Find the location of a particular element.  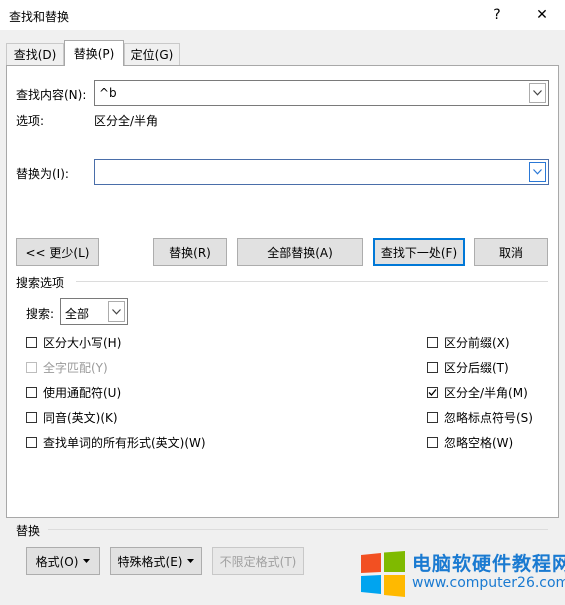

tab-find-label: 查找(D) is located at coordinates (35, 55).